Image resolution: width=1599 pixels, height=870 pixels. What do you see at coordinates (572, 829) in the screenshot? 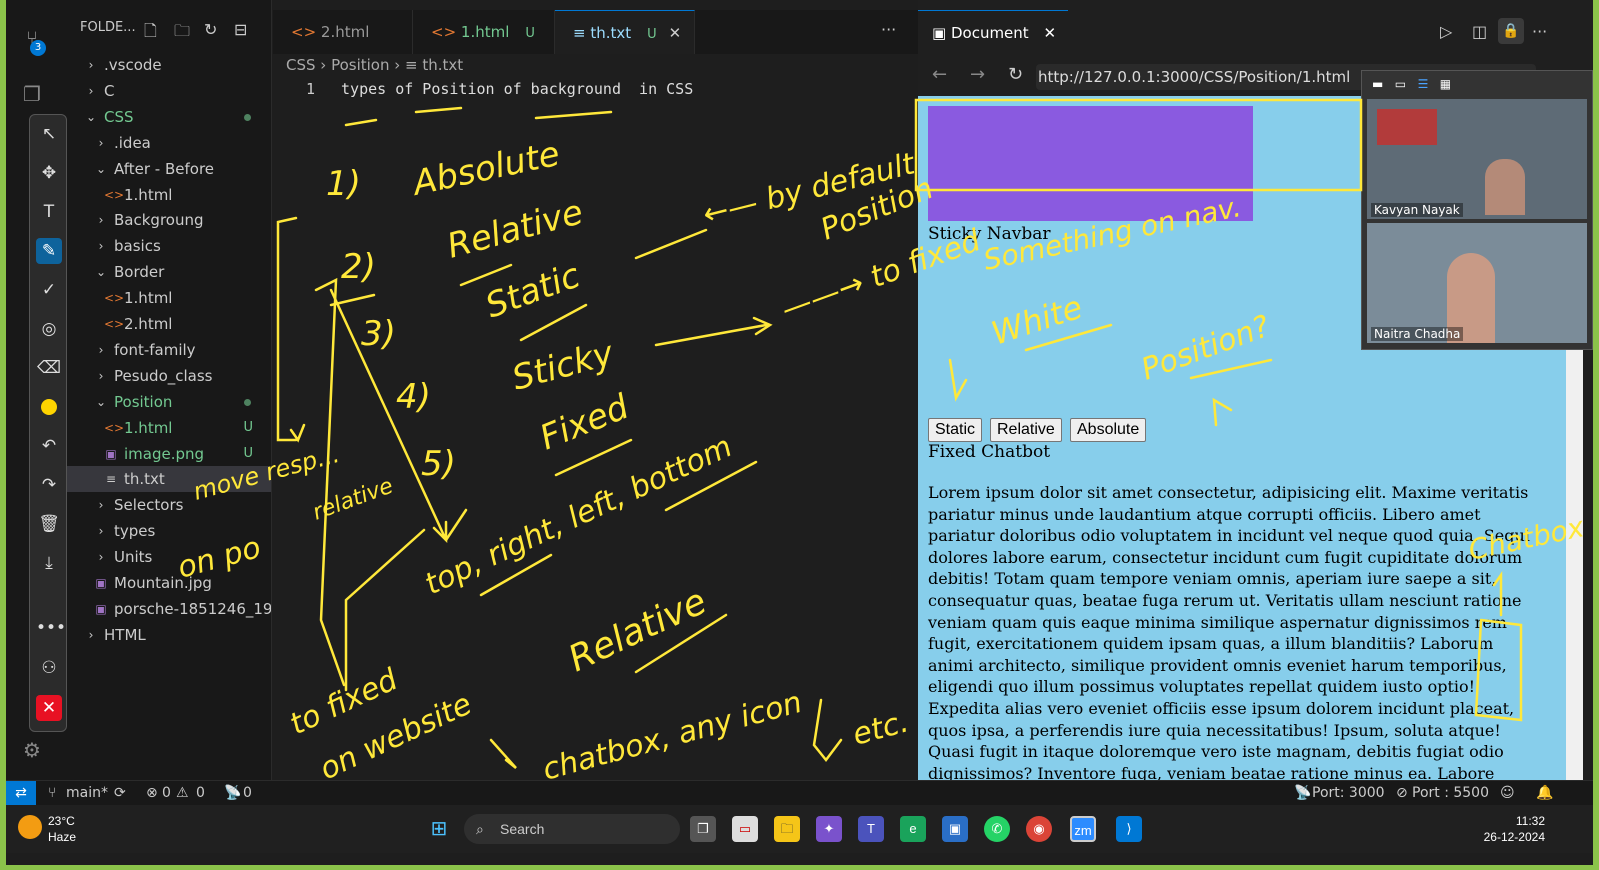
I see `taskbar-search: ⌕ Search` at bounding box center [572, 829].